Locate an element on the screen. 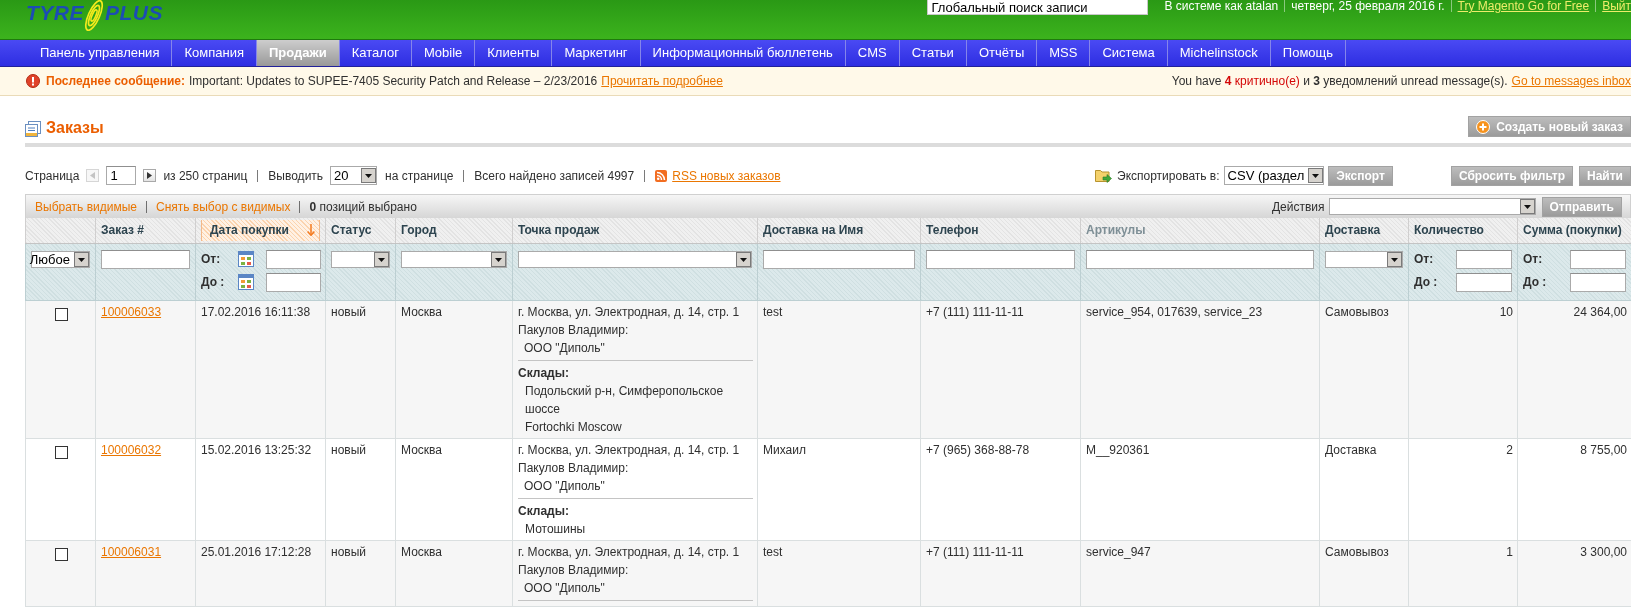  right-triangle-icon is located at coordinates (150, 175).